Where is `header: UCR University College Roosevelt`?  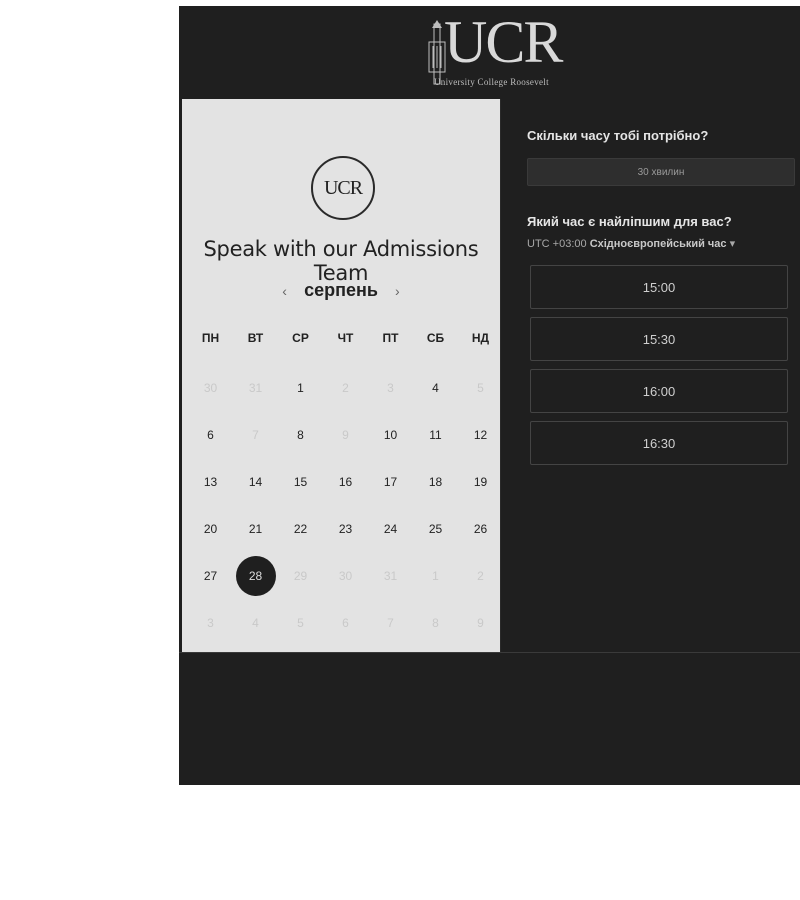
header: UCR University College Roosevelt is located at coordinates (489, 52).